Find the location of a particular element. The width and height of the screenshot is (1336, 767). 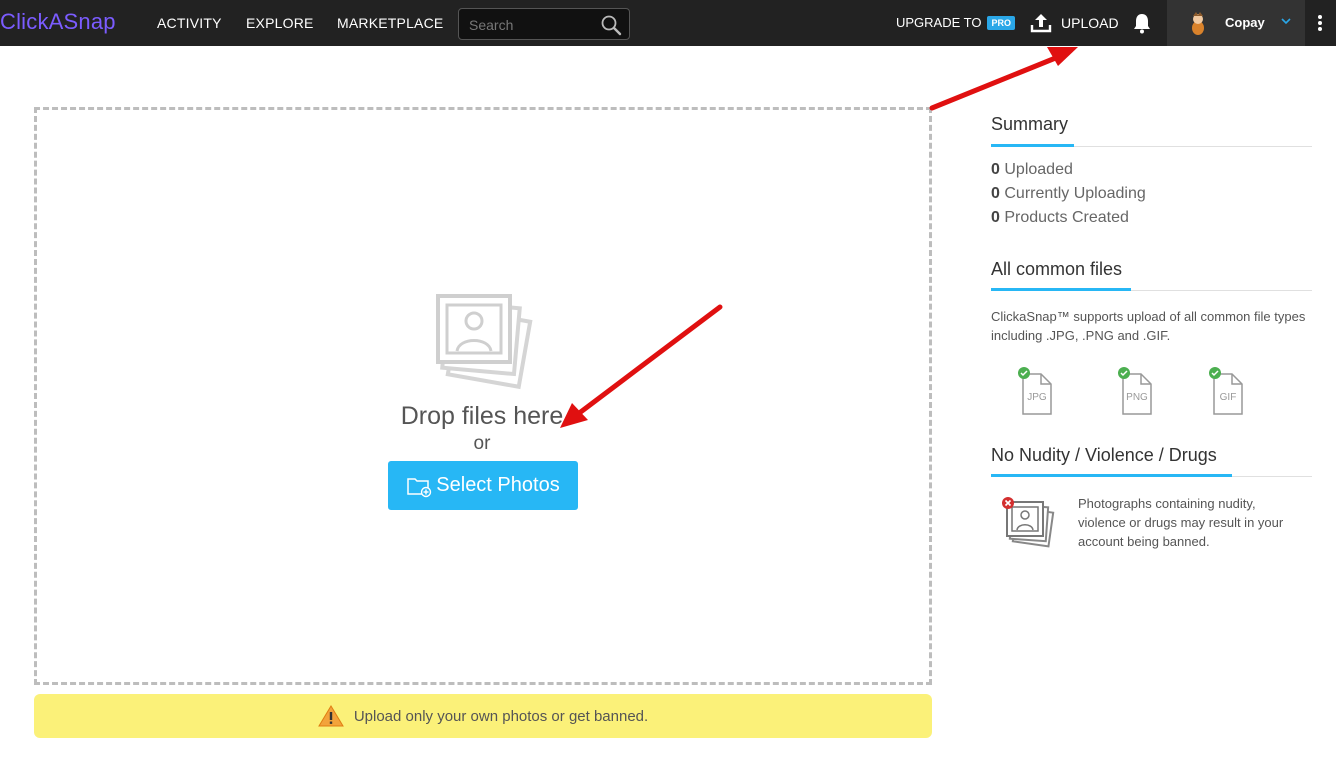

chevron-down-icon is located at coordinates (1286, 21).